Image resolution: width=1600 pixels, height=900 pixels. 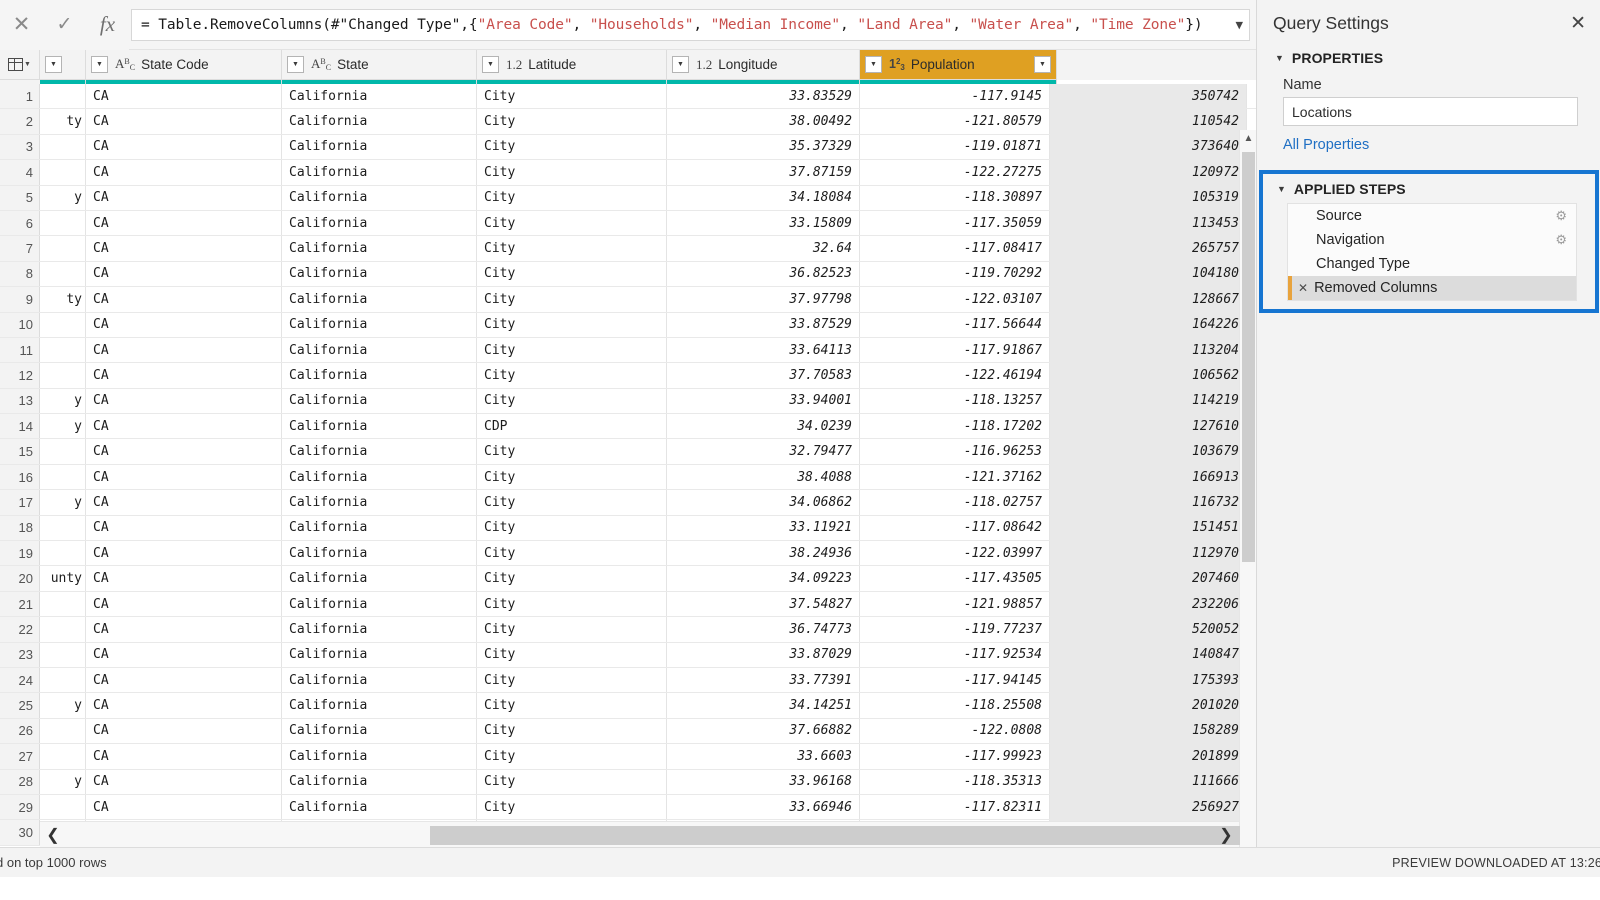 What do you see at coordinates (1148, 629) in the screenshot?
I see `table-cell: 520052` at bounding box center [1148, 629].